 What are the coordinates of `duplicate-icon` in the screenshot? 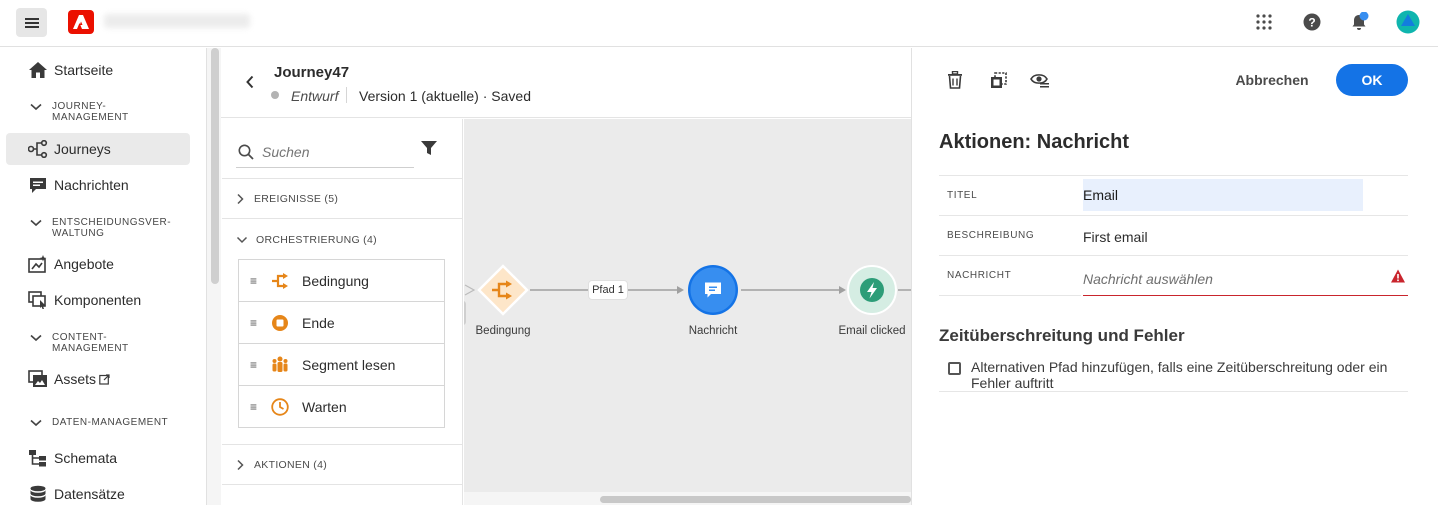 It's located at (998, 80).